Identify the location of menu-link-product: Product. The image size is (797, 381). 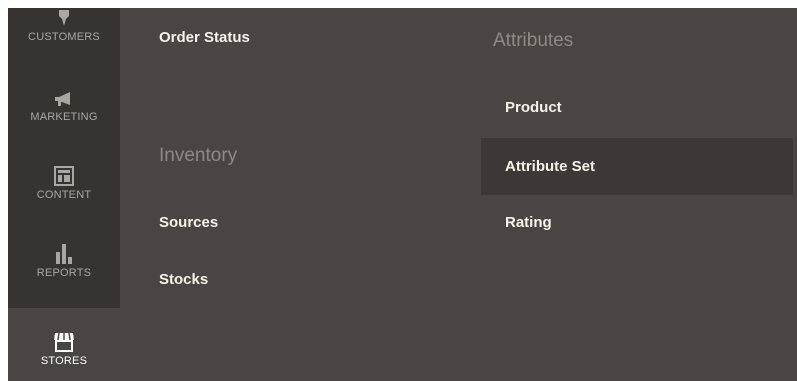
(533, 107).